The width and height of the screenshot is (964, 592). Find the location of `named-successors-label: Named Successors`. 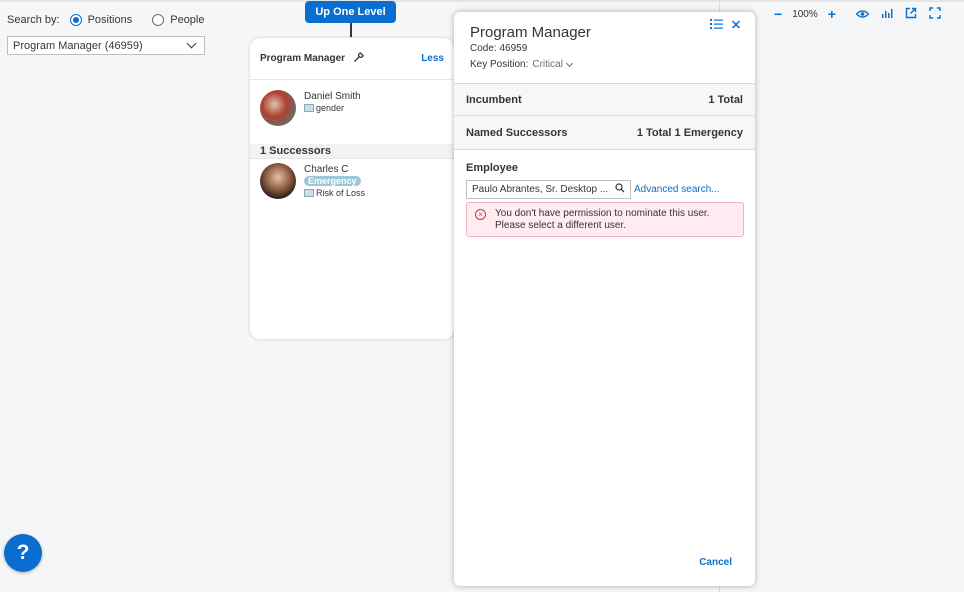

named-successors-label: Named Successors is located at coordinates (517, 132).